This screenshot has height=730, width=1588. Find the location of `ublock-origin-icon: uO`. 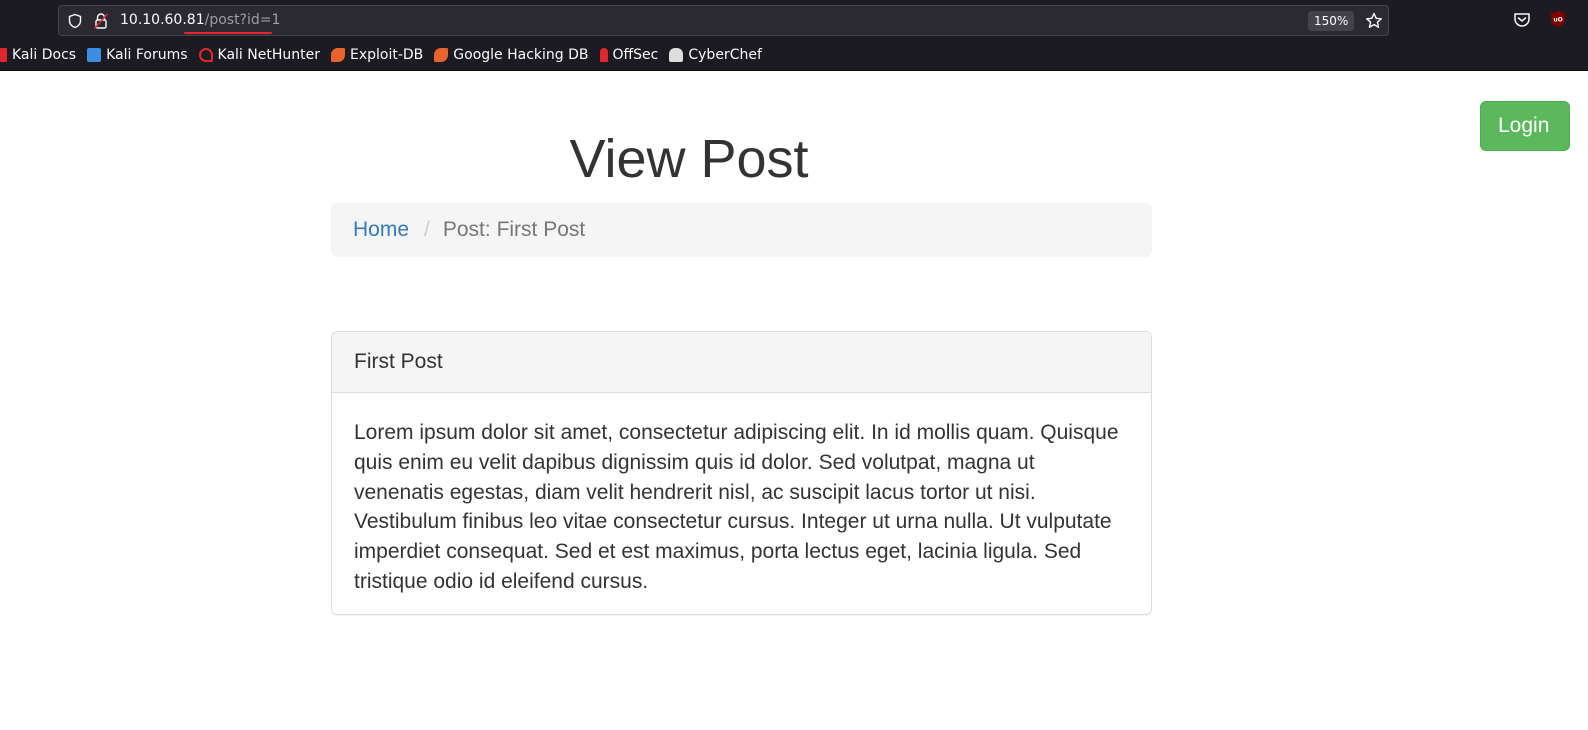

ublock-origin-icon: uO is located at coordinates (1558, 19).